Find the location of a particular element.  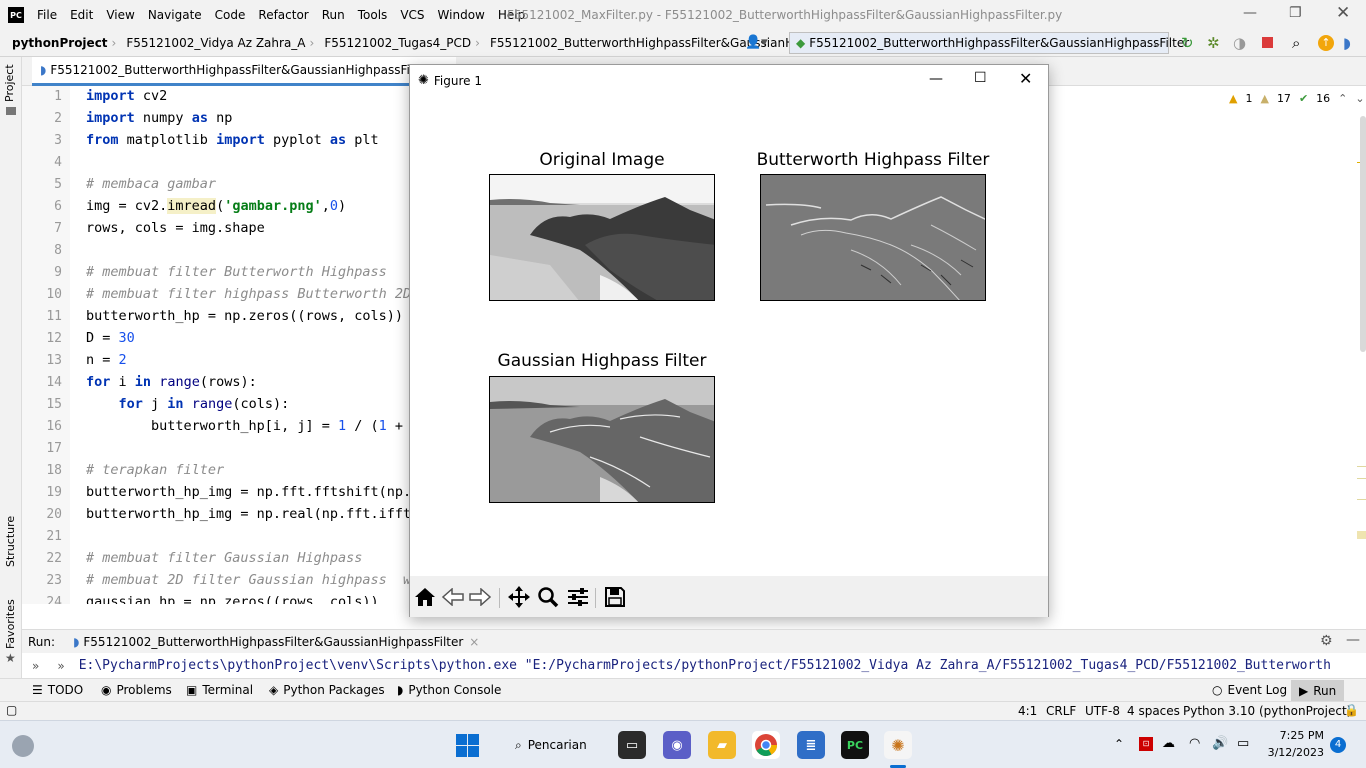

file-explorer-icon: ▰ is located at coordinates (722, 745).